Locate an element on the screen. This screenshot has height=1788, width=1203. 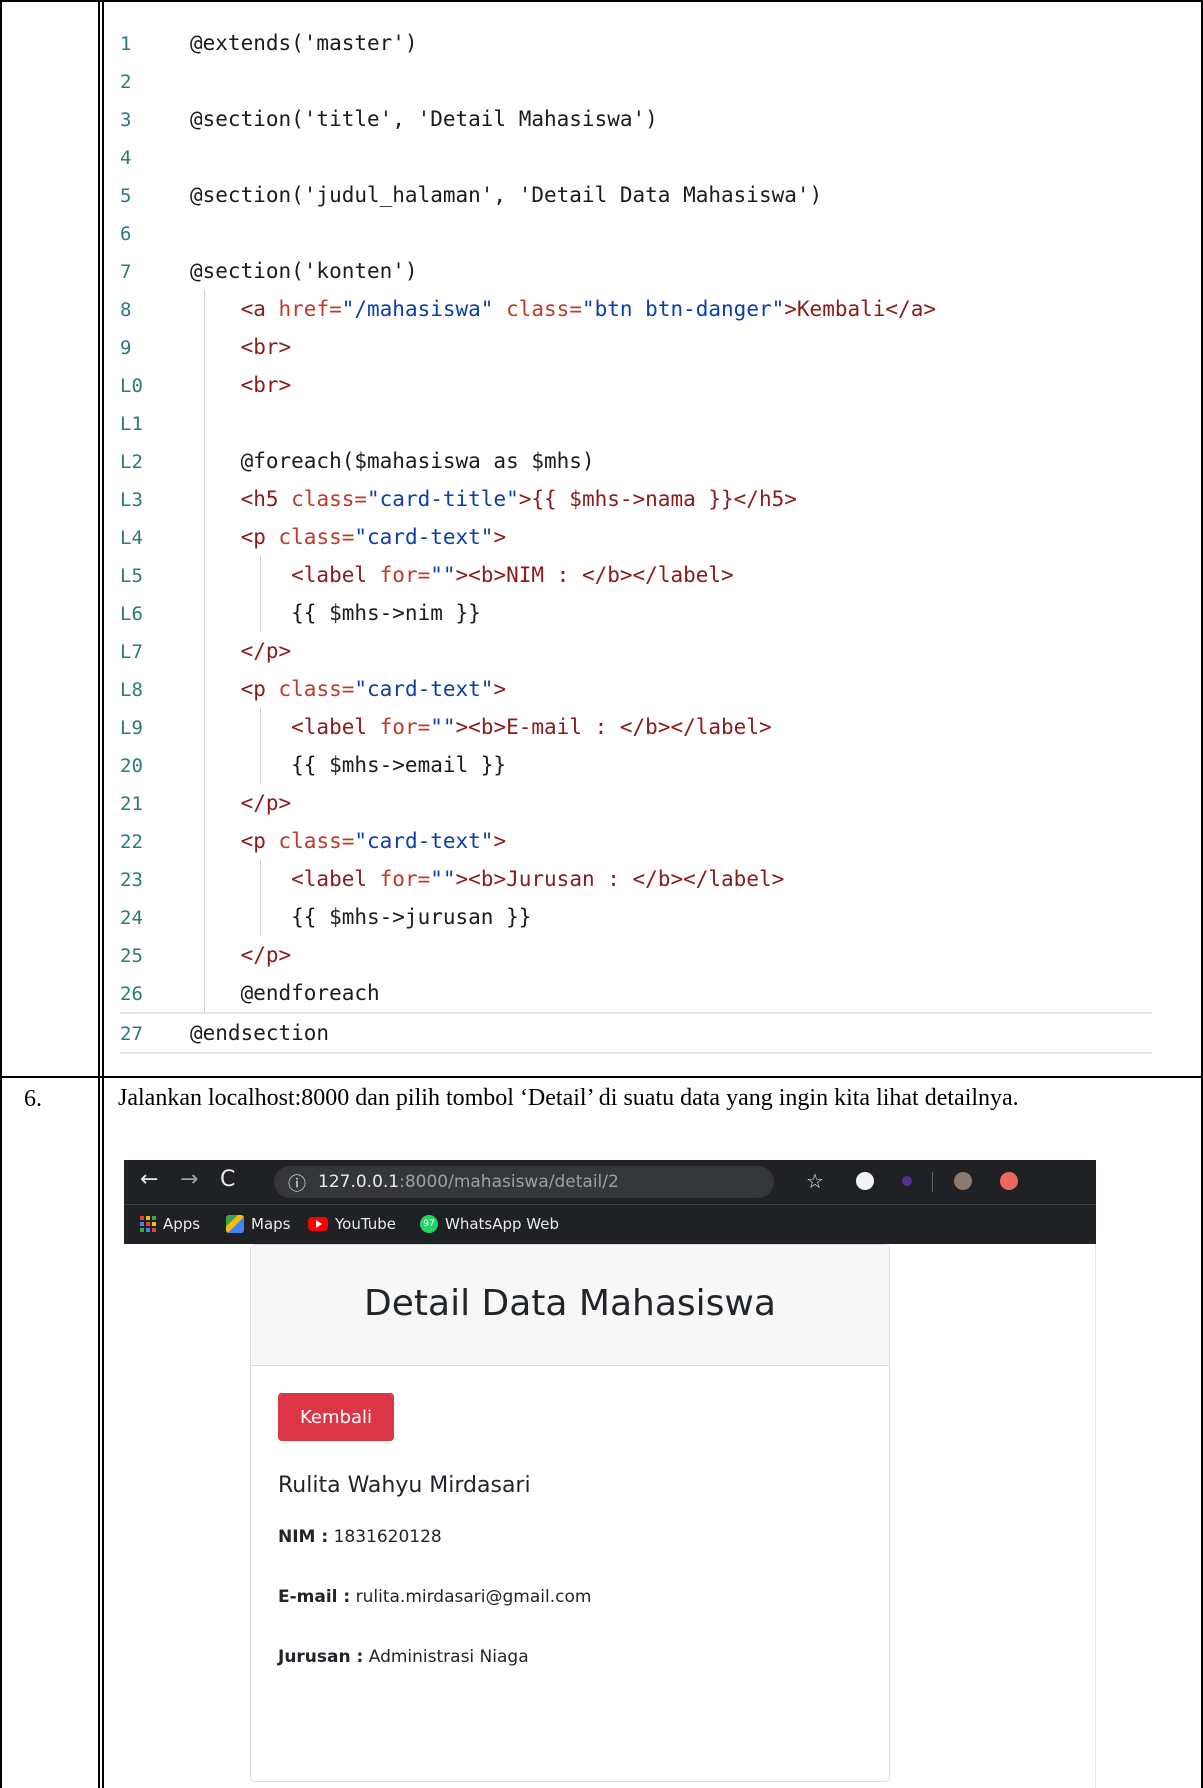
code-token: >Kembali</a> is located at coordinates (860, 309).